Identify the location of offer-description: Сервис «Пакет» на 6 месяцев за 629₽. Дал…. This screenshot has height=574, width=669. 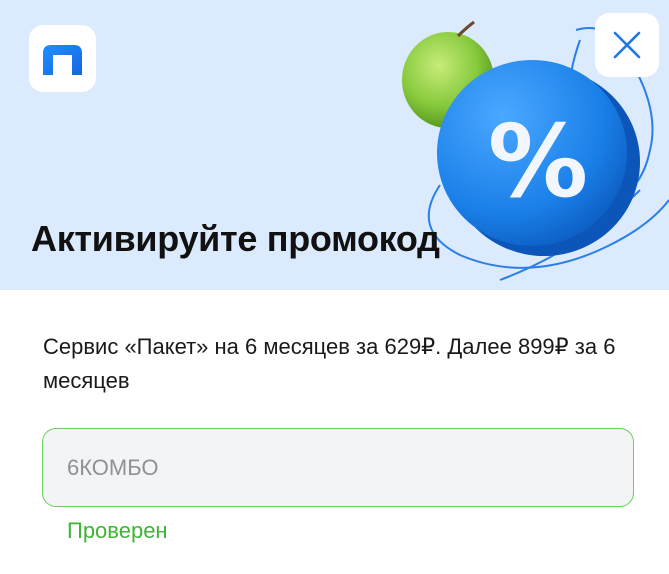
(329, 363).